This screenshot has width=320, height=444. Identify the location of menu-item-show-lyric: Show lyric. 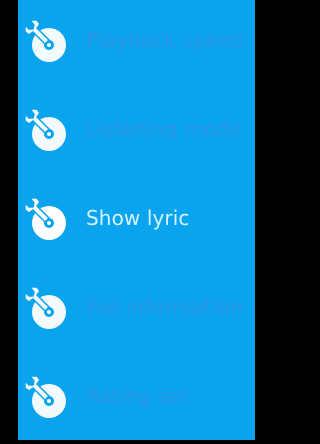
(136, 220).